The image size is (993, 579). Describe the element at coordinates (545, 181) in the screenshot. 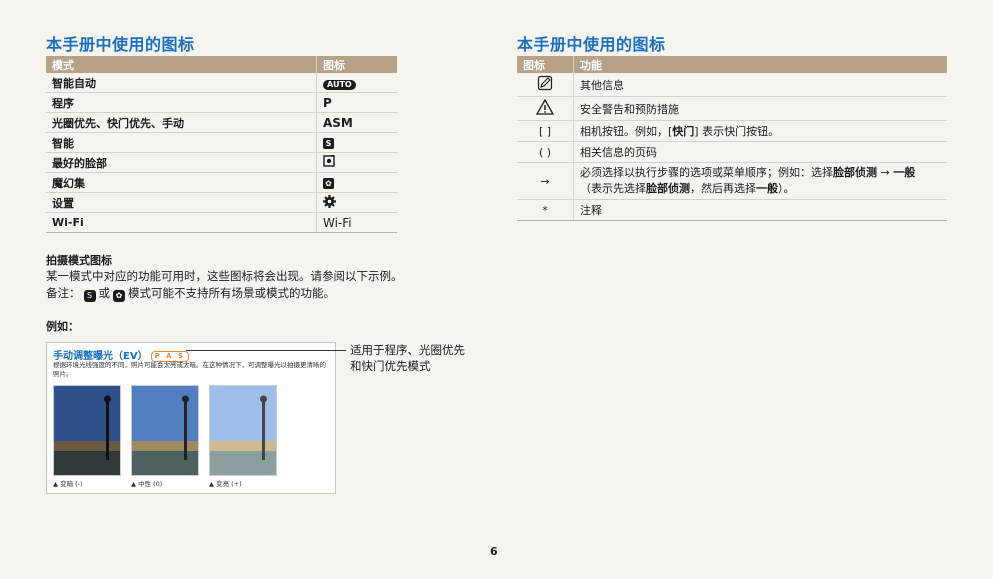

I see `arrow-symbol: →` at that location.